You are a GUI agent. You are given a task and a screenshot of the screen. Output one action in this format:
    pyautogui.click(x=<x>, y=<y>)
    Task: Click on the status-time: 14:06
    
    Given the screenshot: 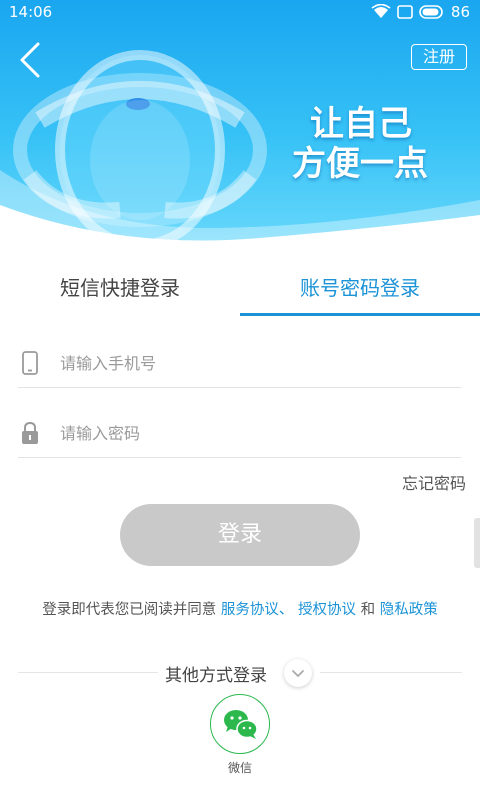 What is the action you would take?
    pyautogui.click(x=31, y=12)
    